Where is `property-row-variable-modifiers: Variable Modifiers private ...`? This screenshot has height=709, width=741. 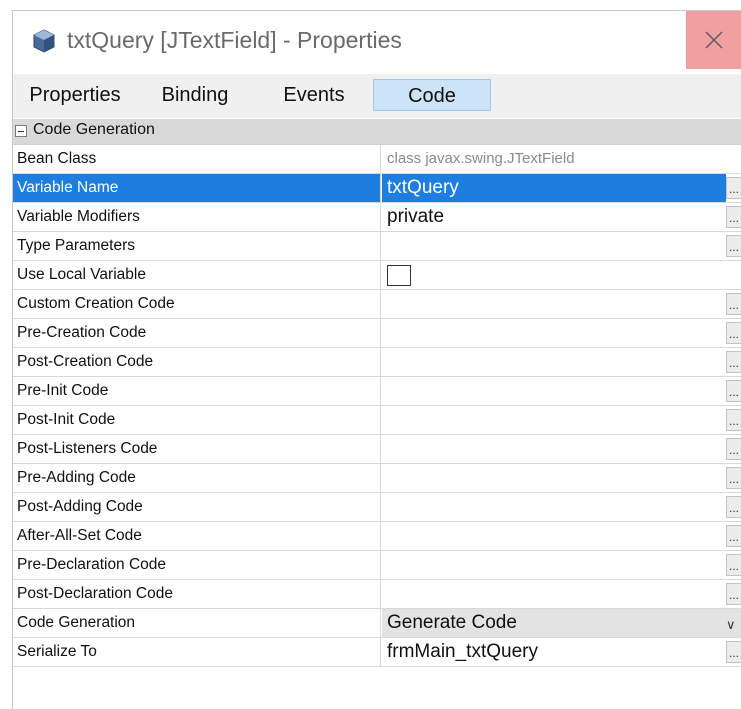
property-row-variable-modifiers: Variable Modifiers private ... is located at coordinates (377, 217).